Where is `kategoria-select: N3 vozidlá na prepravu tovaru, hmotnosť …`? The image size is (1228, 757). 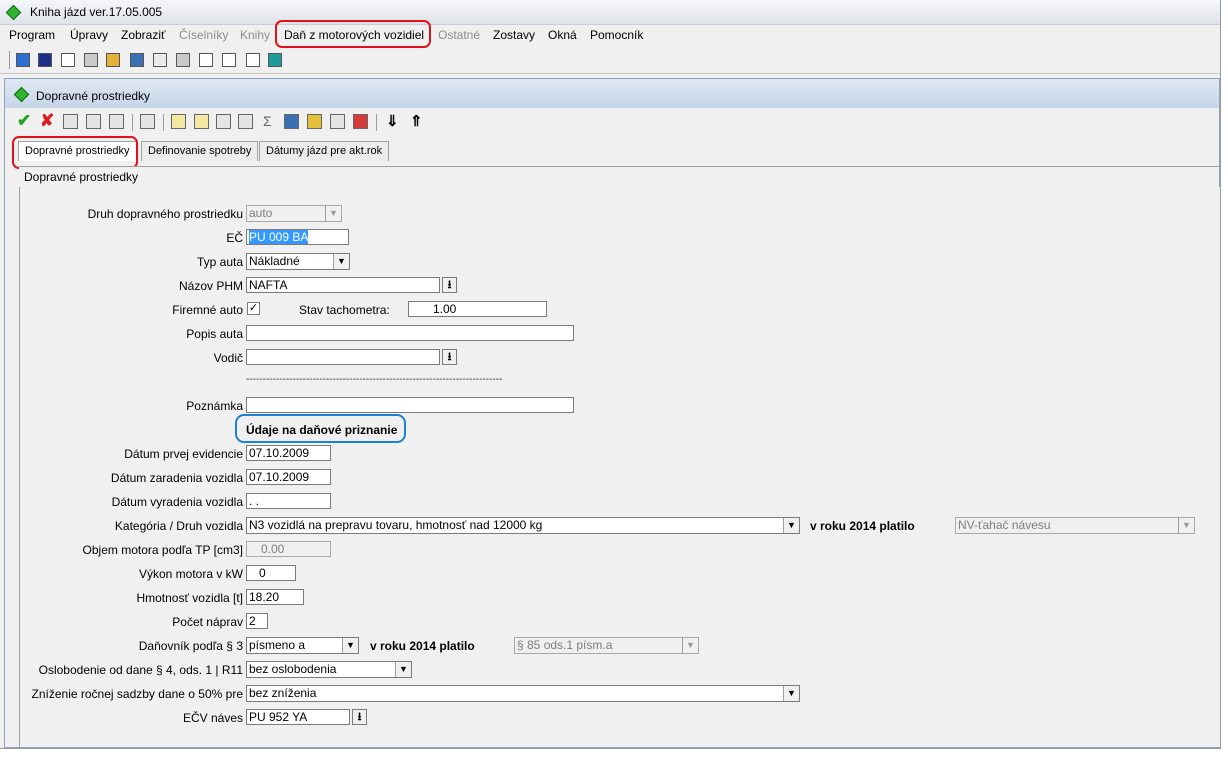
kategoria-select: N3 vozidlá na prepravu tovaru, hmotnosť … is located at coordinates (523, 525).